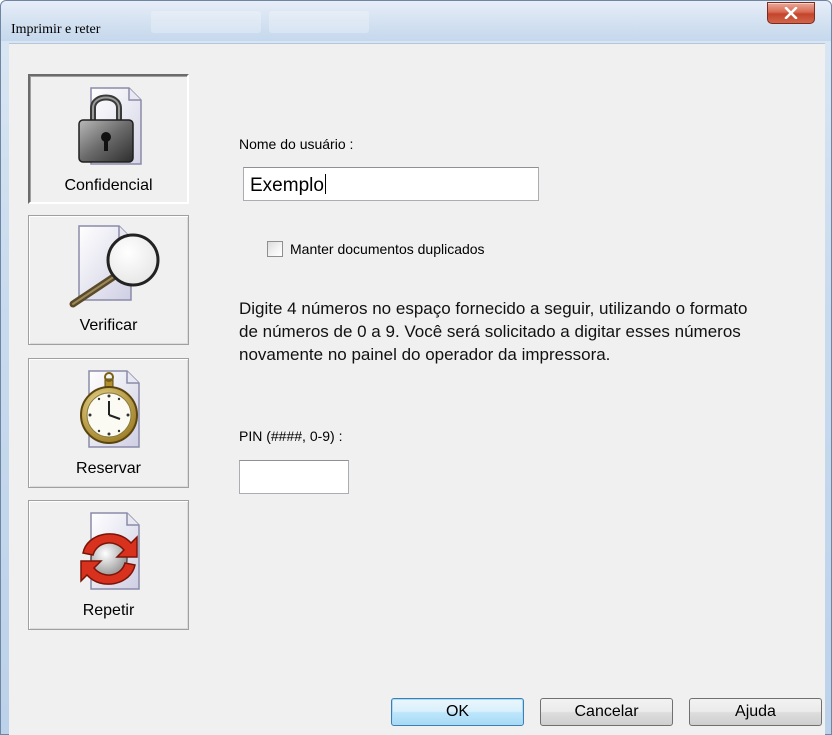 This screenshot has height=735, width=832. Describe the element at coordinates (296, 144) in the screenshot. I see `username-label: Nome do usuário :` at that location.